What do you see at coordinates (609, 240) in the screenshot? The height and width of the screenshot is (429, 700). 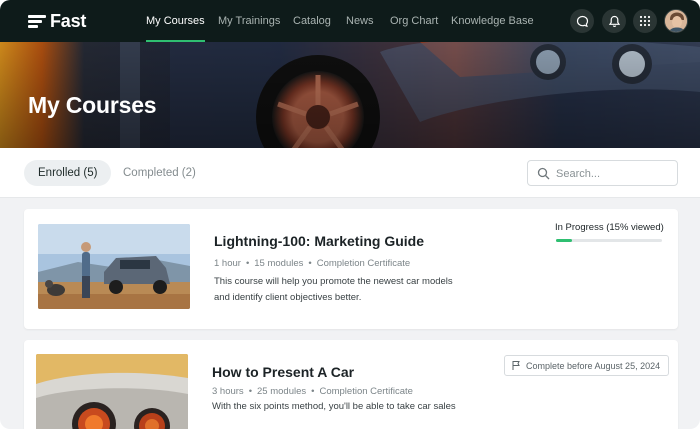 I see `progress-bar` at bounding box center [609, 240].